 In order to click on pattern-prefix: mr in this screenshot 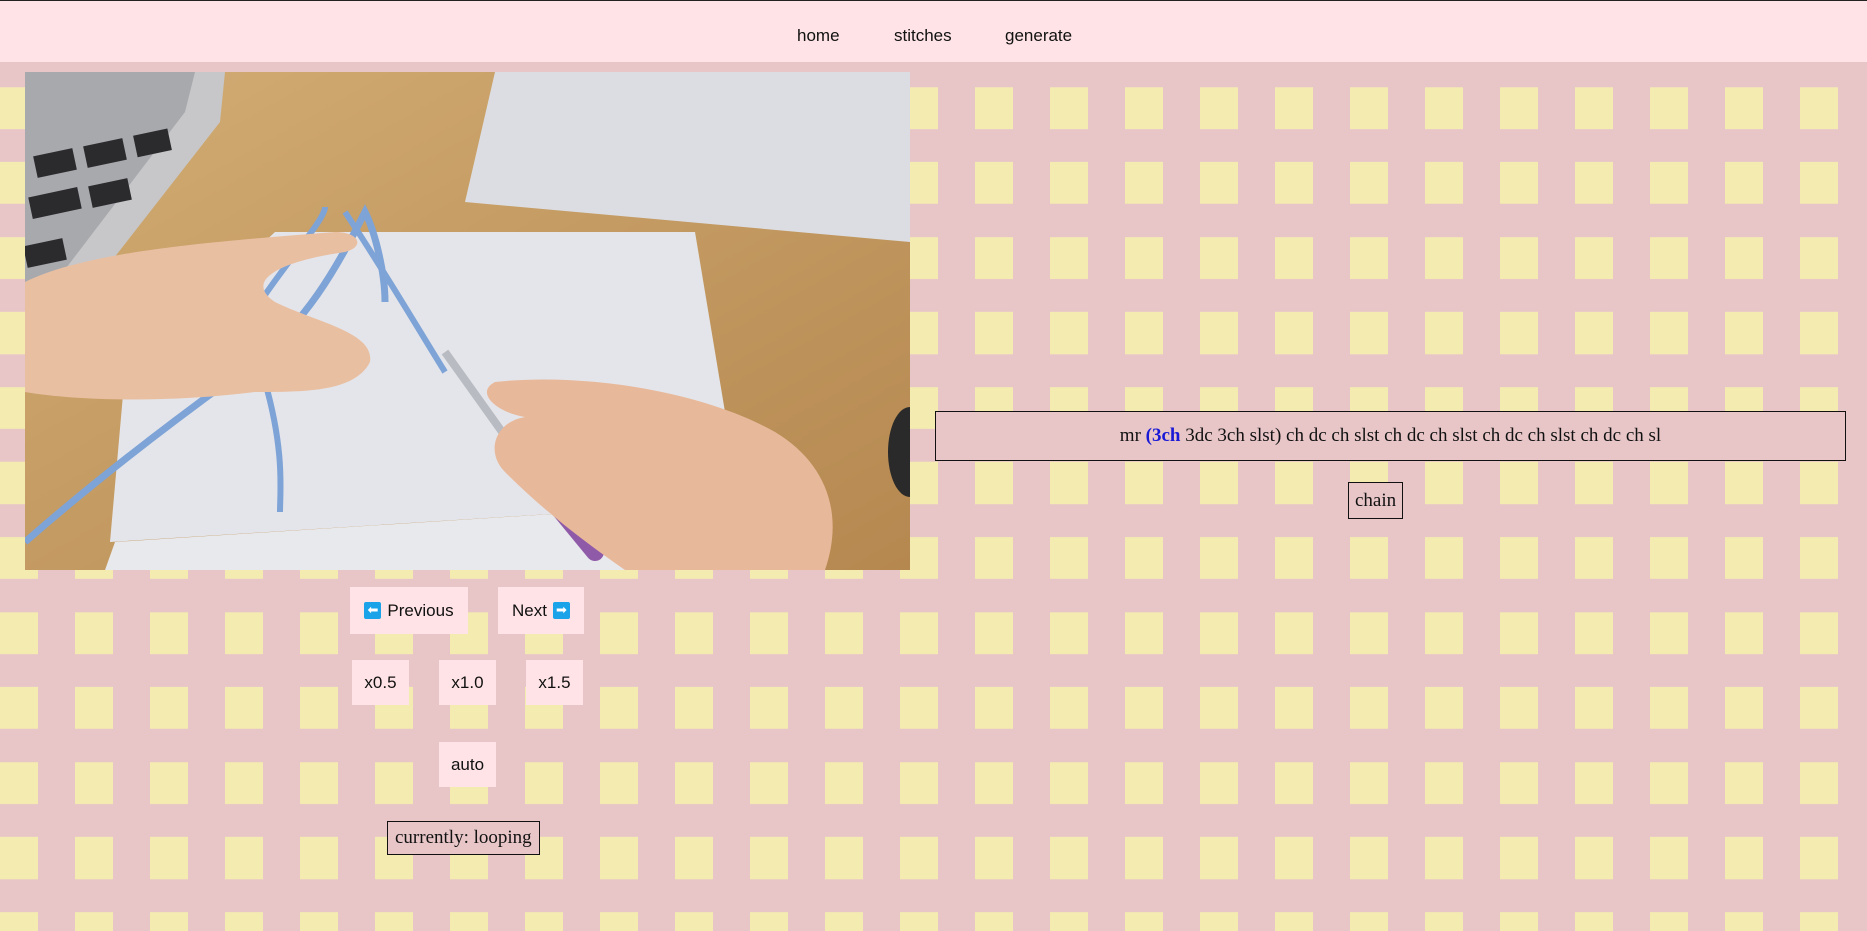, I will do `click(1132, 435)`.